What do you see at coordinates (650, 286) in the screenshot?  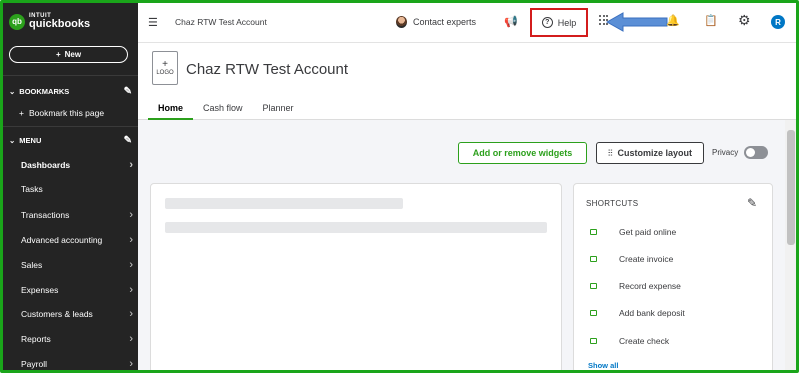 I see `shortcut-label: Record expense` at bounding box center [650, 286].